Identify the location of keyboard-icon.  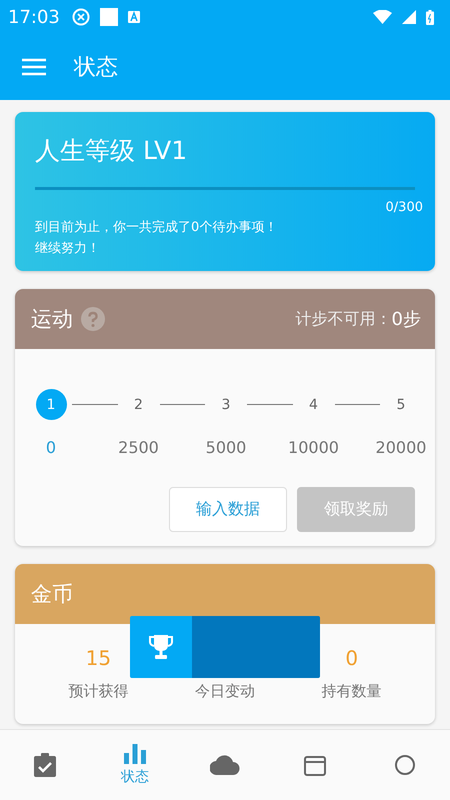
(134, 17).